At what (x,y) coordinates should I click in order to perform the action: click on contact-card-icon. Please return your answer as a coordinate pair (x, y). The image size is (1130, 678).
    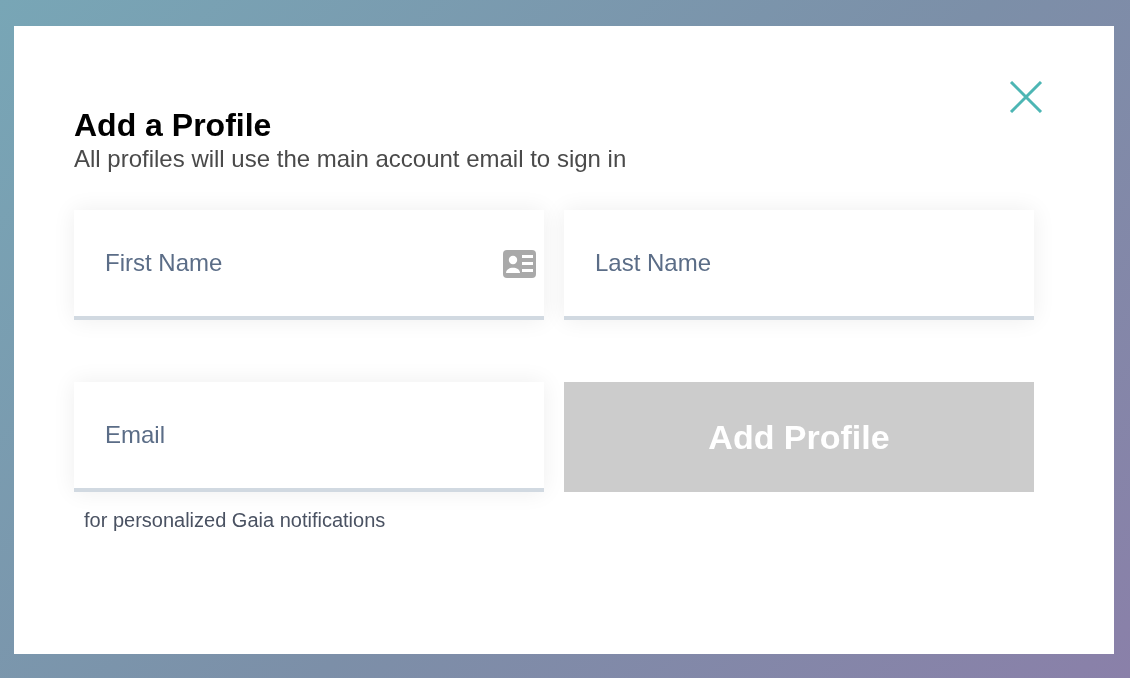
    Looking at the image, I should click on (519, 264).